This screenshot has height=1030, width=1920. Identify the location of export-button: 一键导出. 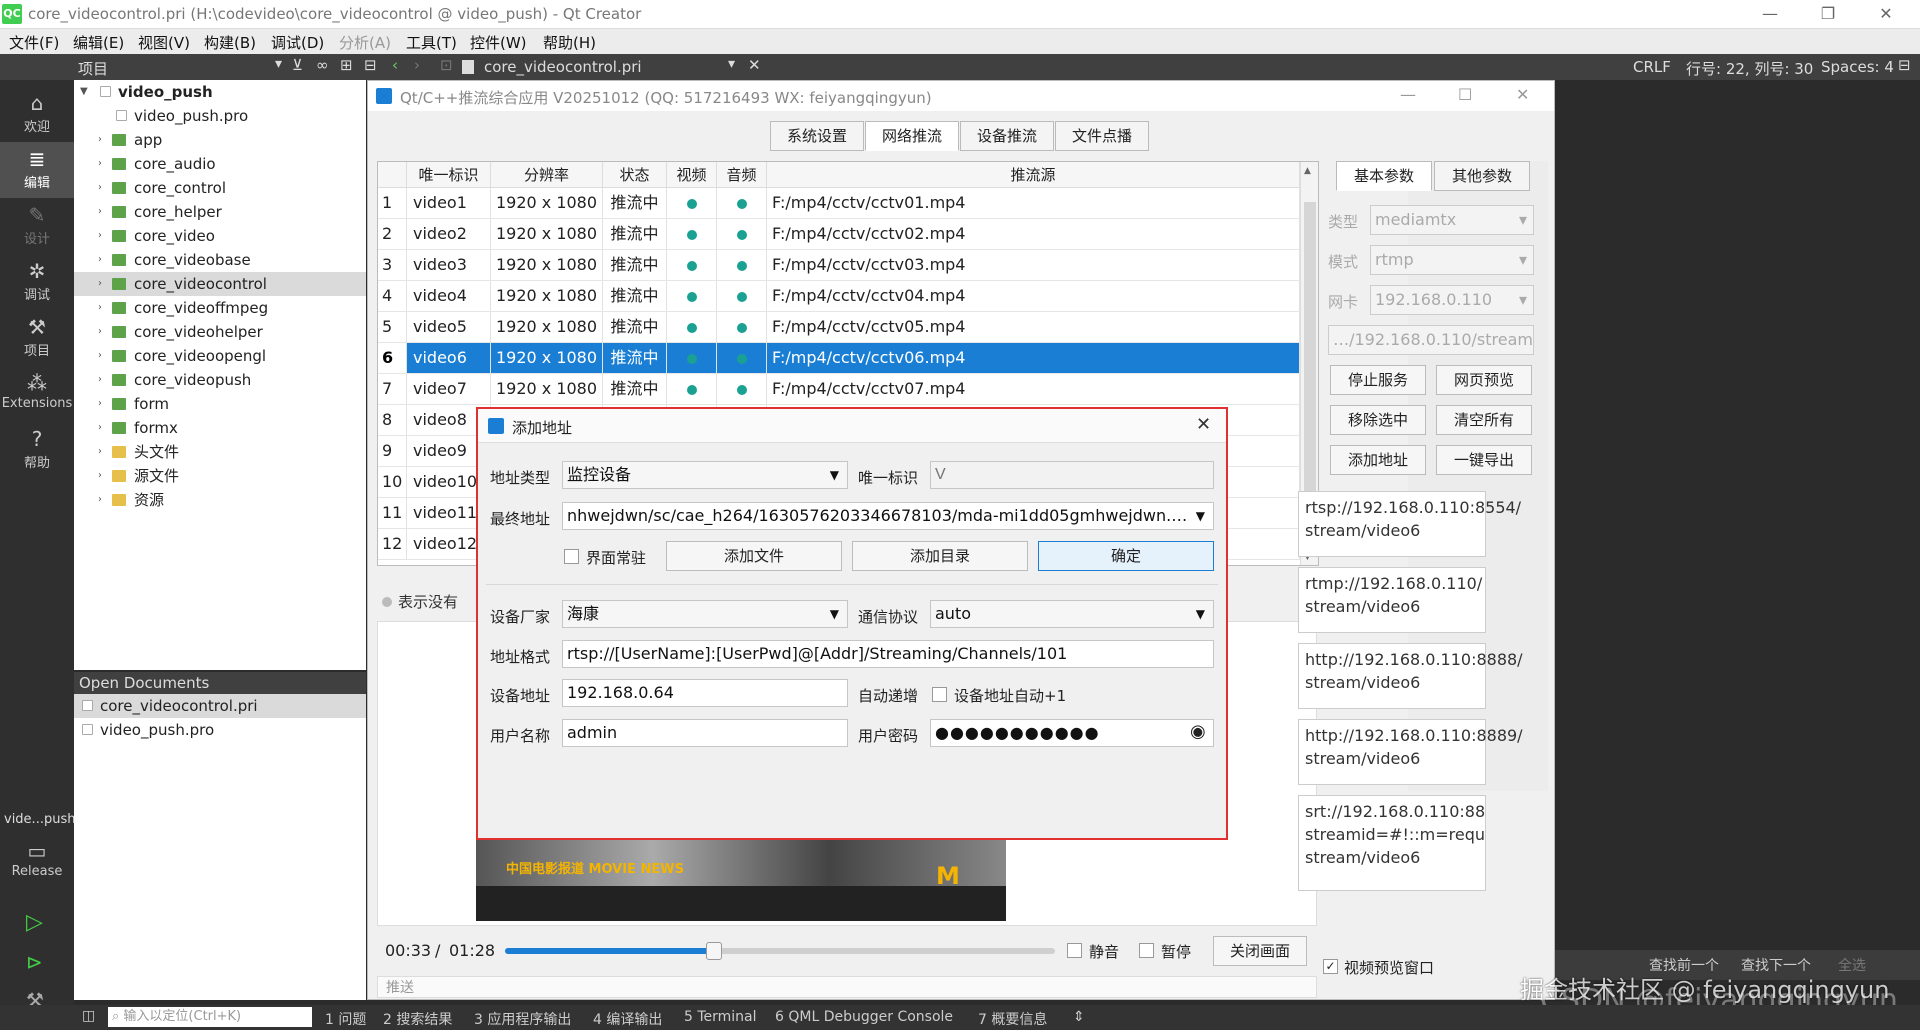
(1484, 460).